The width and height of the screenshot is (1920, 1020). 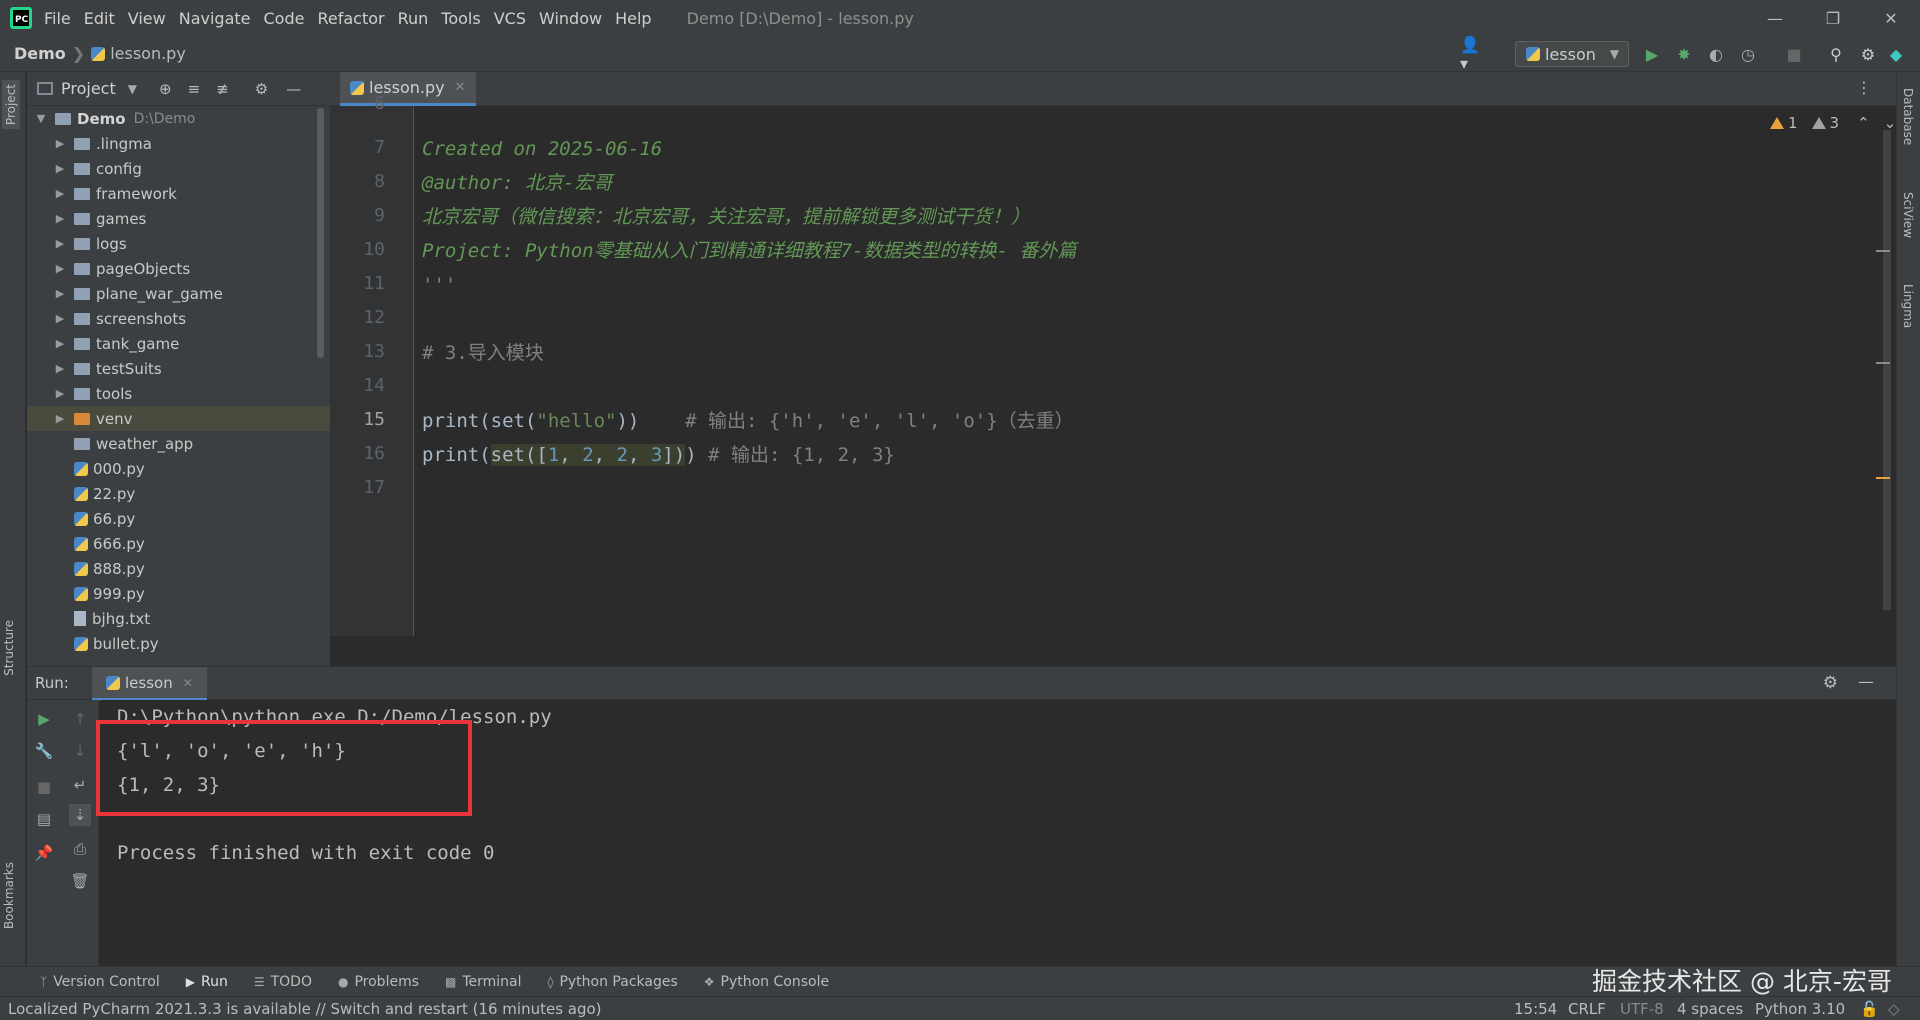 What do you see at coordinates (40, 53) in the screenshot?
I see `breadcrumb-project: Demo` at bounding box center [40, 53].